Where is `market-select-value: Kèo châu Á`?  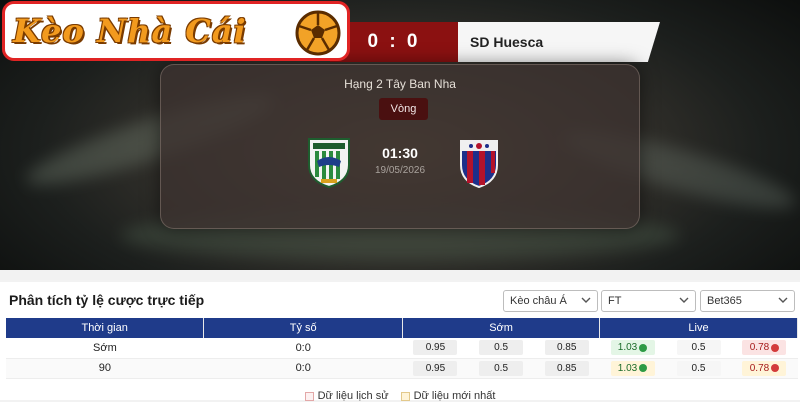
market-select-value: Kèo châu Á is located at coordinates (538, 301).